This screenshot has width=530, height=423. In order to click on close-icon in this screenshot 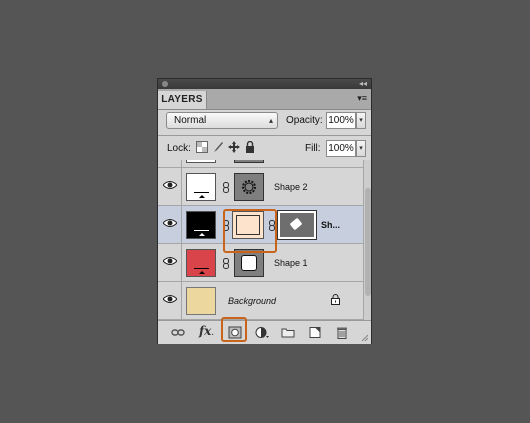, I will do `click(165, 84)`.